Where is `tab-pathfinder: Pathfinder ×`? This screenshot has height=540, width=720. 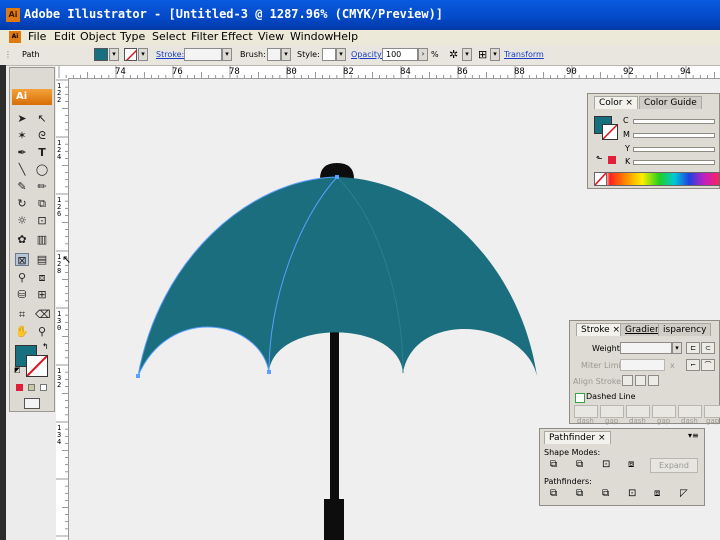 tab-pathfinder: Pathfinder × is located at coordinates (577, 437).